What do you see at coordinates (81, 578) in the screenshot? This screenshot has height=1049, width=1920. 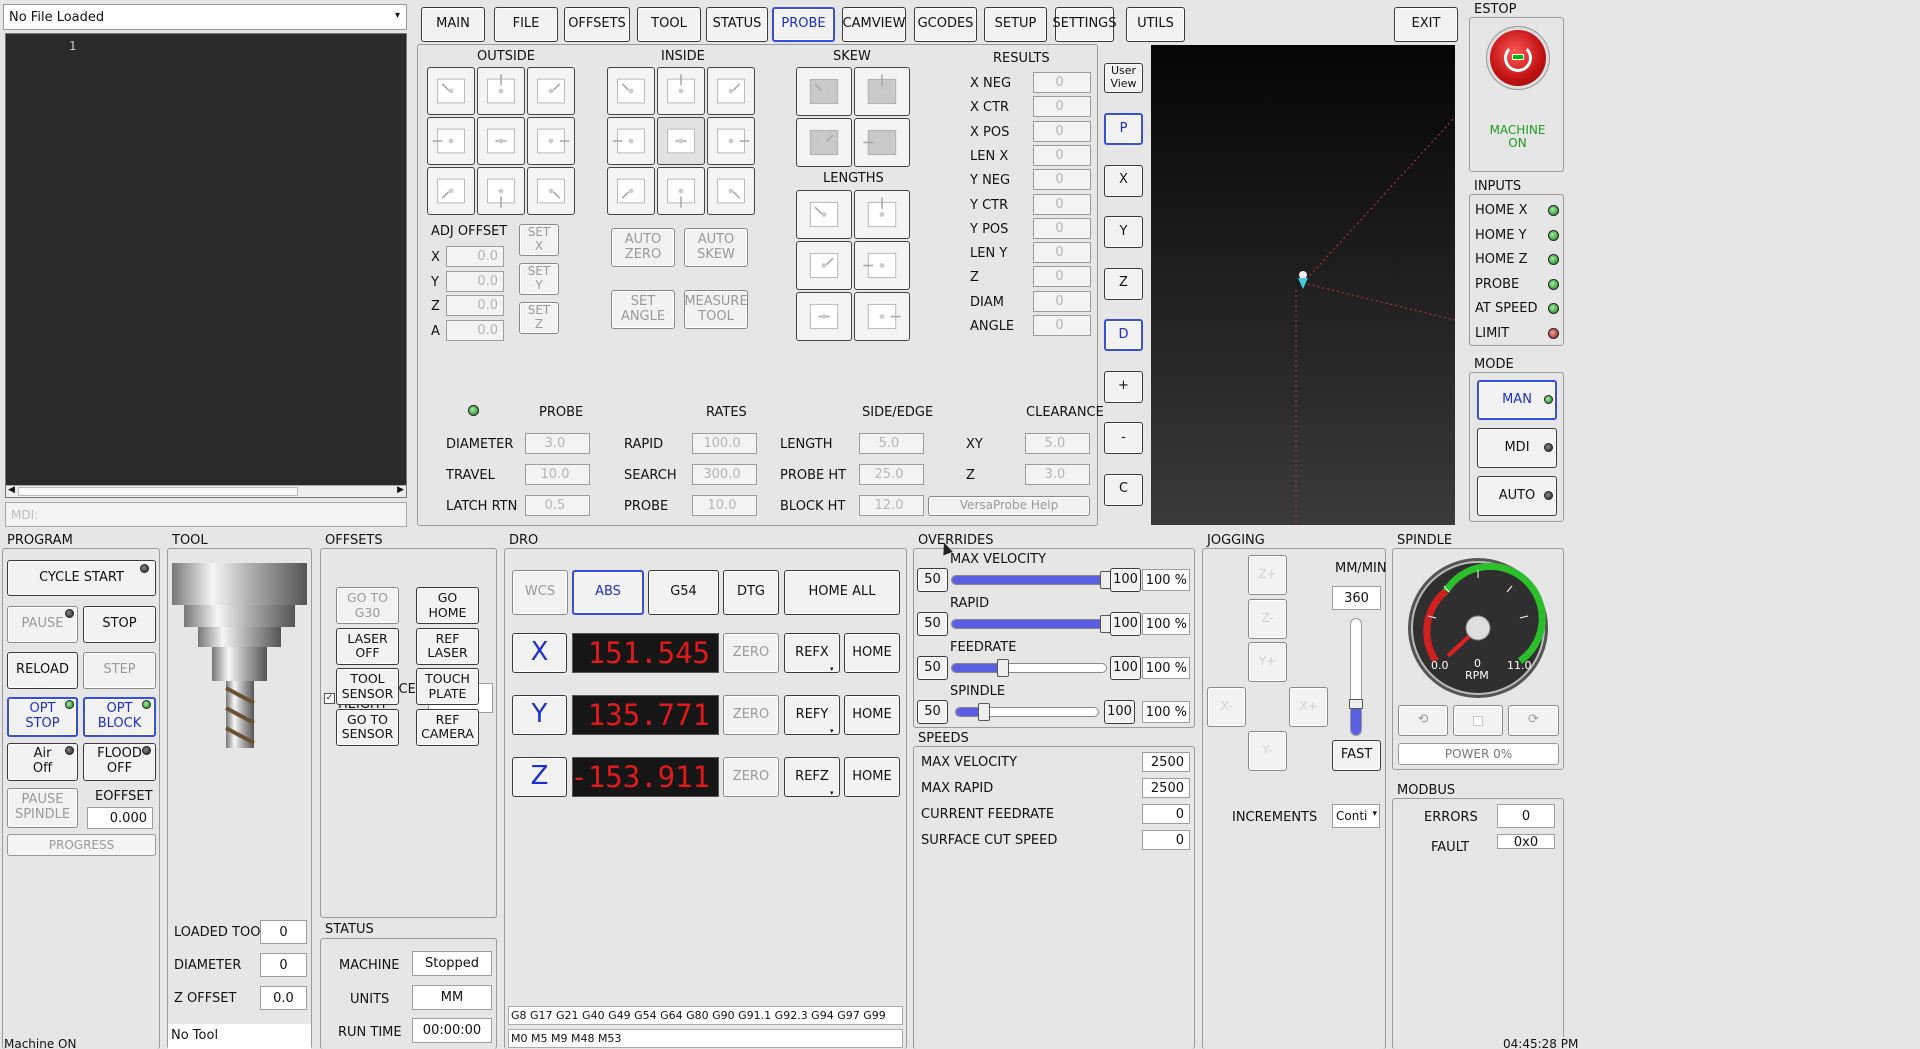 I see `cycle-start-button: CYCLE START` at bounding box center [81, 578].